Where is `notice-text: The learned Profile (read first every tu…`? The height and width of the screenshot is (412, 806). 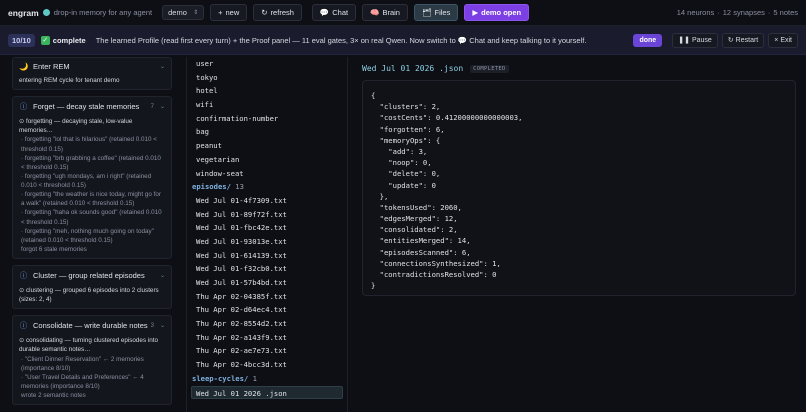 notice-text: The learned Profile (read first every tu… is located at coordinates (341, 40).